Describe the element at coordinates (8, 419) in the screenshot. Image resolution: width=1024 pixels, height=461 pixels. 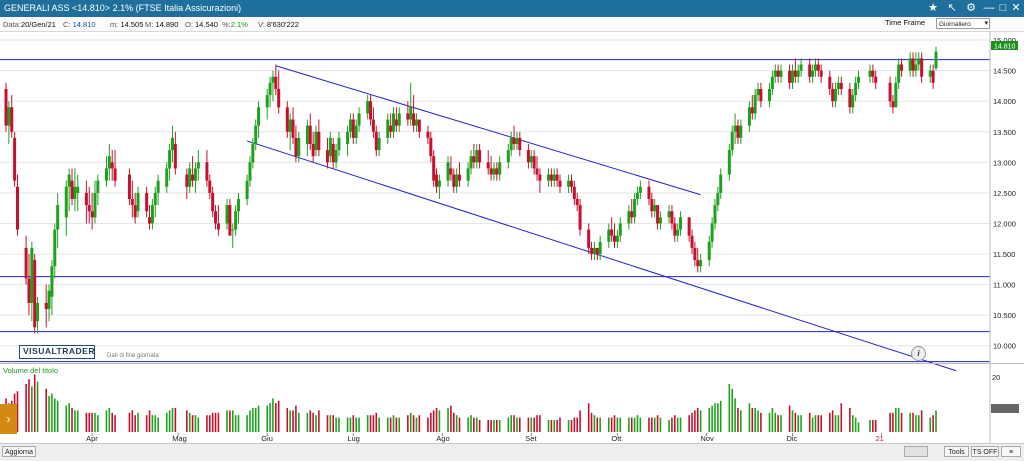
I see `expand-panel-button: ›` at that location.